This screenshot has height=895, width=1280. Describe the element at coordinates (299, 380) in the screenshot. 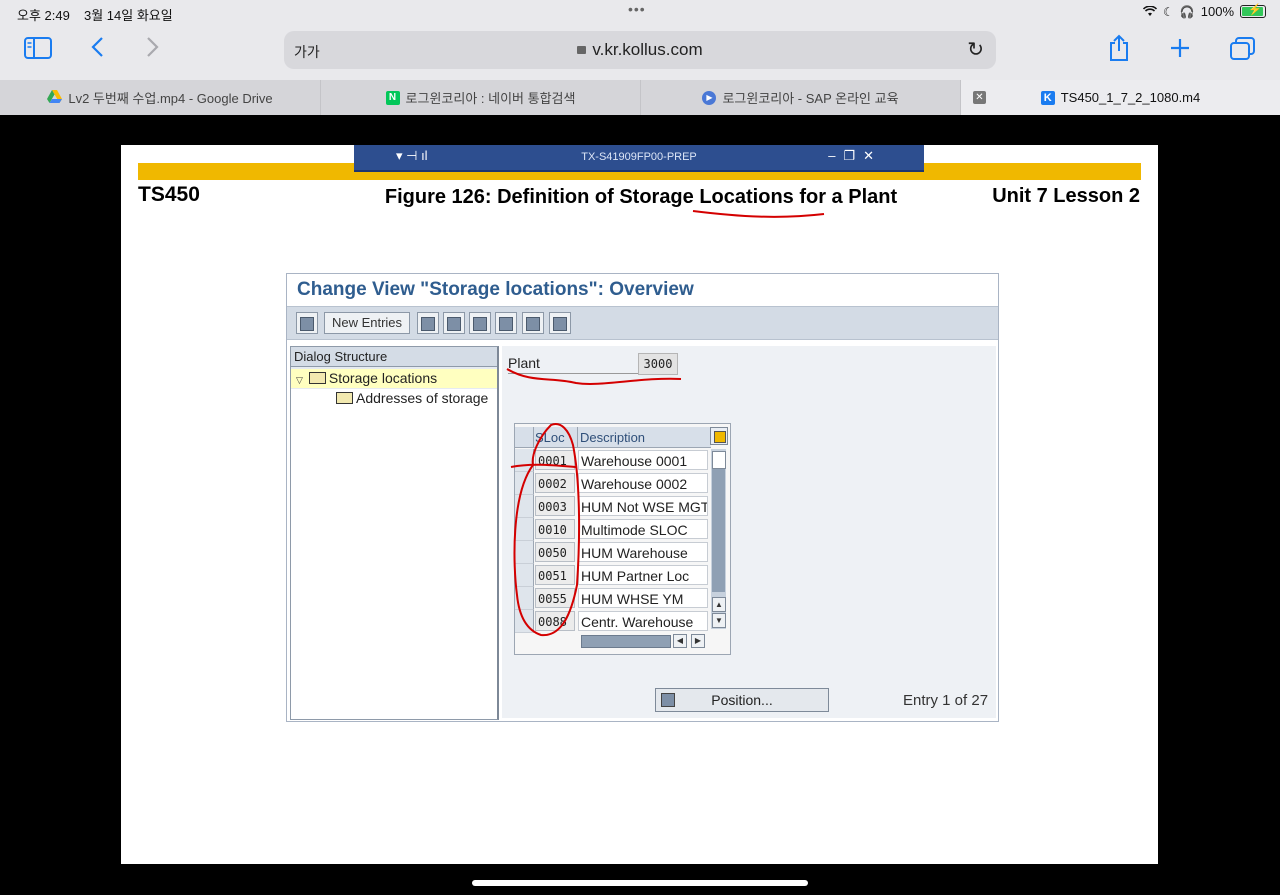

I see `expand-triangle-icon: ▽` at that location.